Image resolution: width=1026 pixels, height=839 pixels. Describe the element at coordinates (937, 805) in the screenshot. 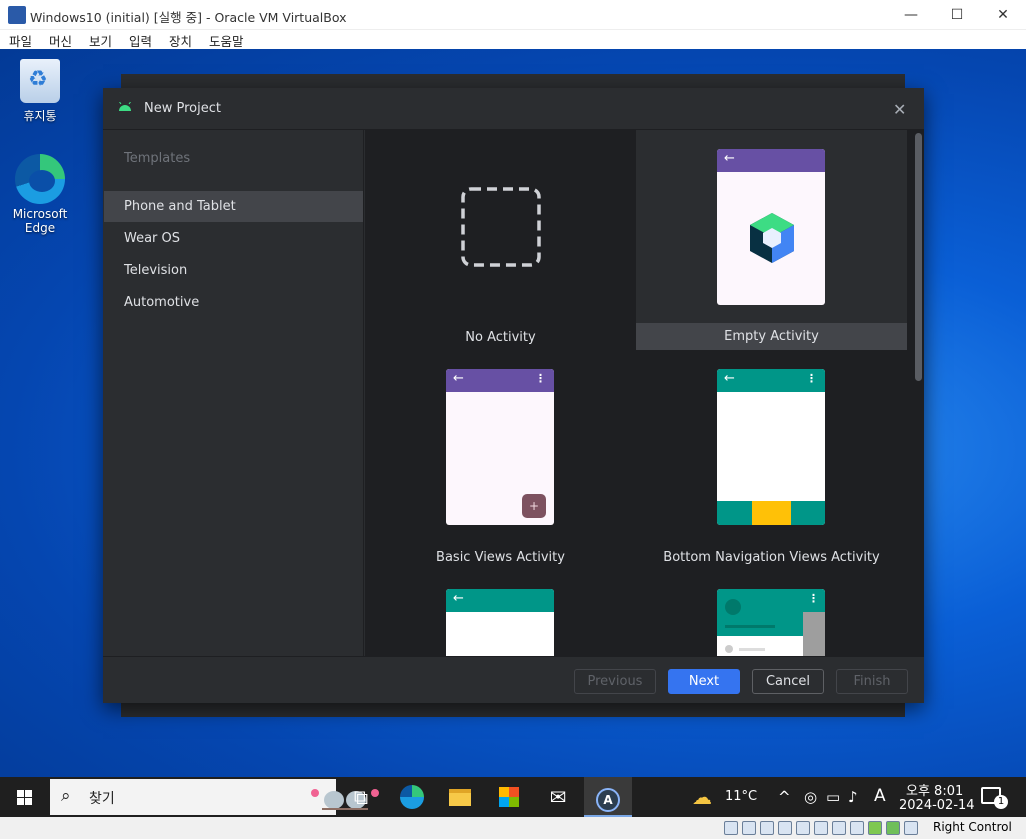

I see `clock-date: 2024-02-14` at that location.